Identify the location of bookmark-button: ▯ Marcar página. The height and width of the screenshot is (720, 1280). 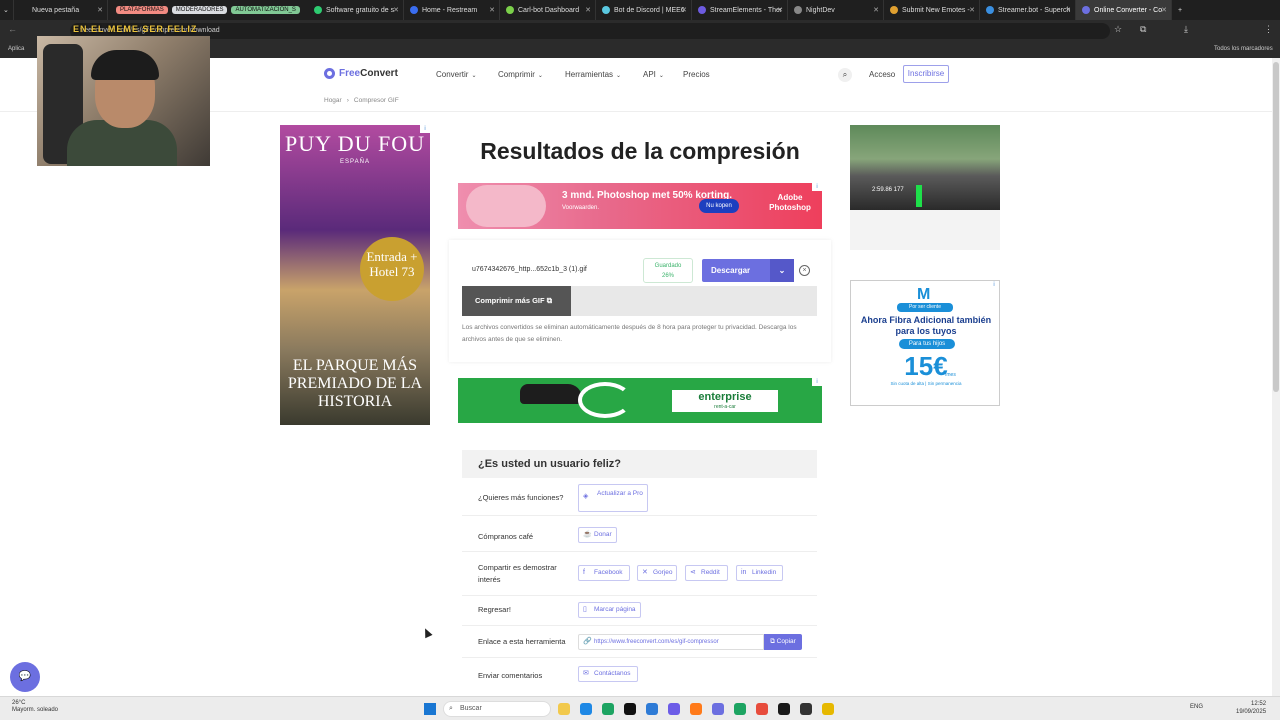
(609, 610).